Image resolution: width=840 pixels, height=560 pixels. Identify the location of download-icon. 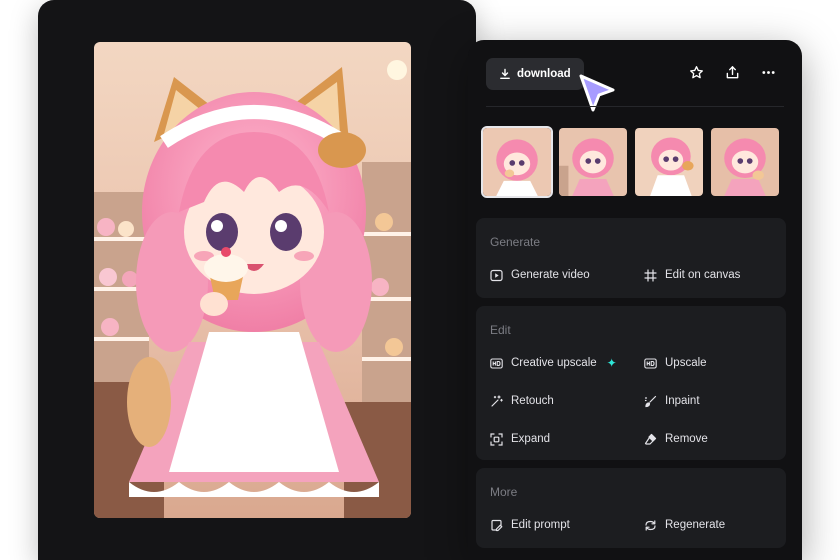
(505, 73).